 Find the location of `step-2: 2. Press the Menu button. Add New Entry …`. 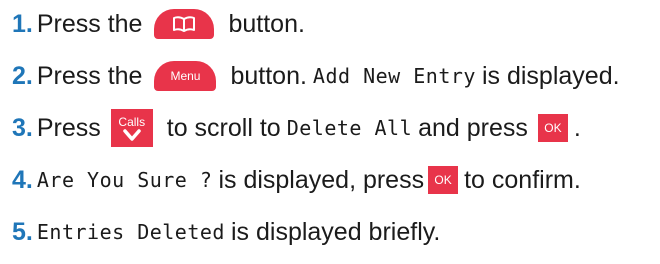

step-2: 2. Press the Menu button. Add New Entry … is located at coordinates (319, 76).